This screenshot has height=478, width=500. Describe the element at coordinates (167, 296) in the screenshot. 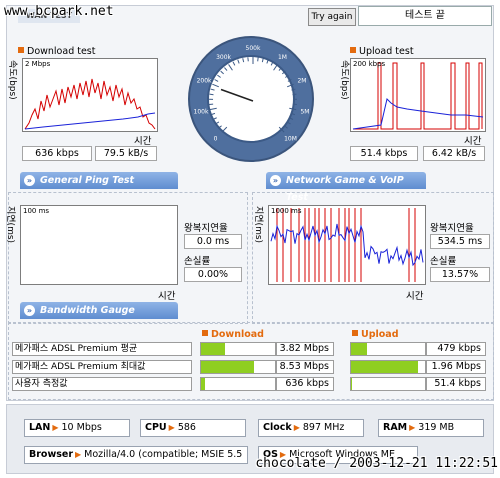

I see `ping-x-axis-label: 시간` at that location.